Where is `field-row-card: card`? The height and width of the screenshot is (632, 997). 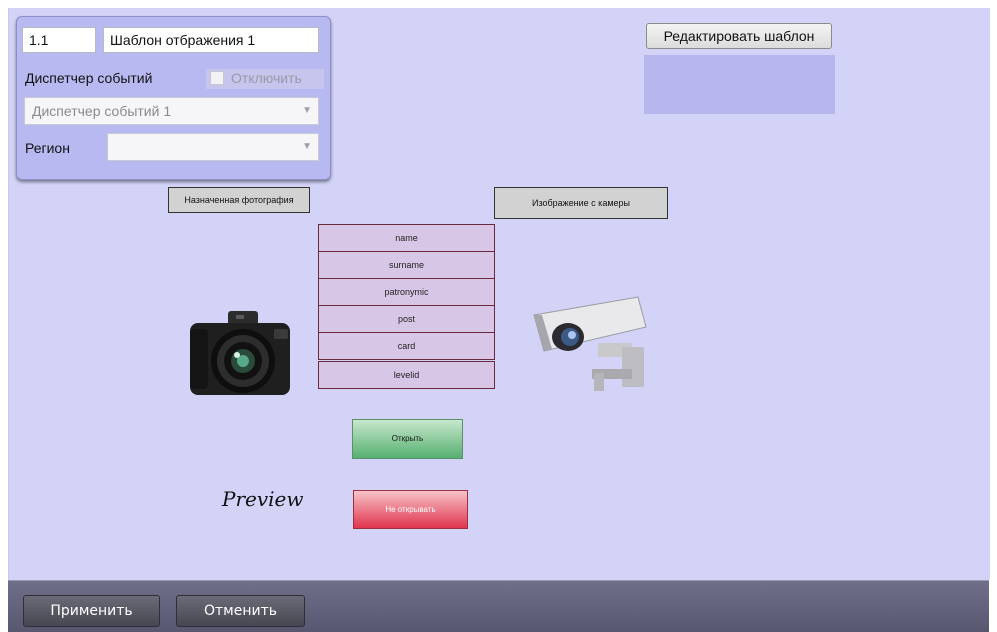
field-row-card: card is located at coordinates (406, 346).